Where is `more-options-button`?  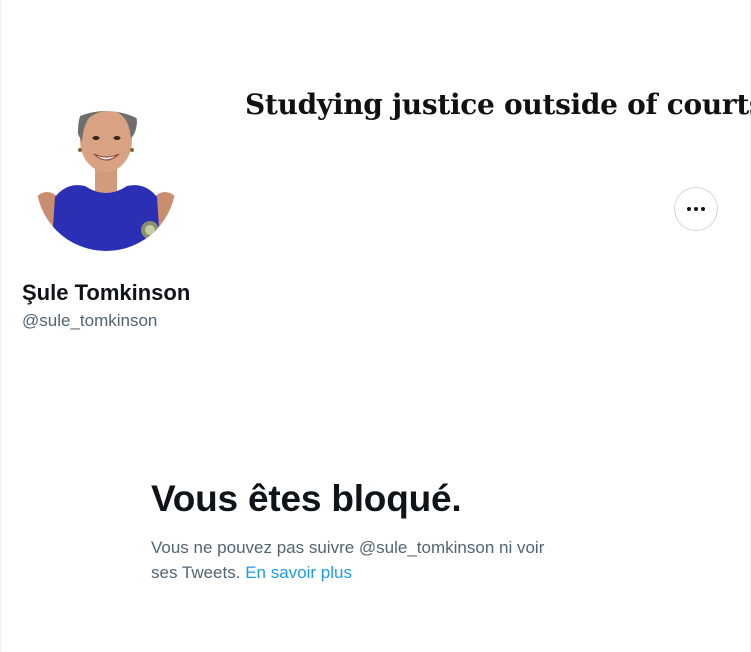 more-options-button is located at coordinates (696, 209).